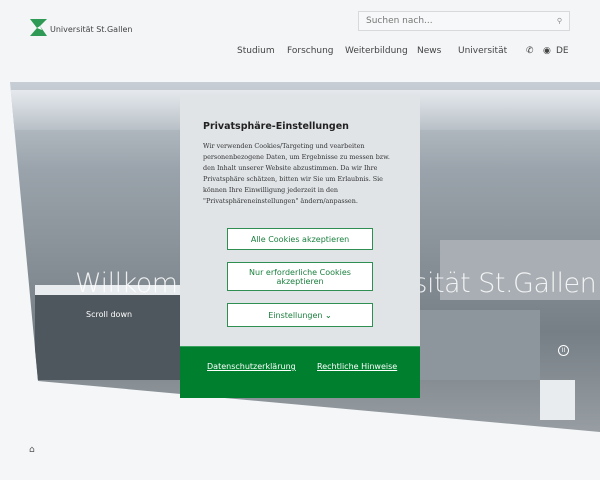 This screenshot has width=600, height=480. What do you see at coordinates (557, 400) in the screenshot?
I see `house` at bounding box center [557, 400].